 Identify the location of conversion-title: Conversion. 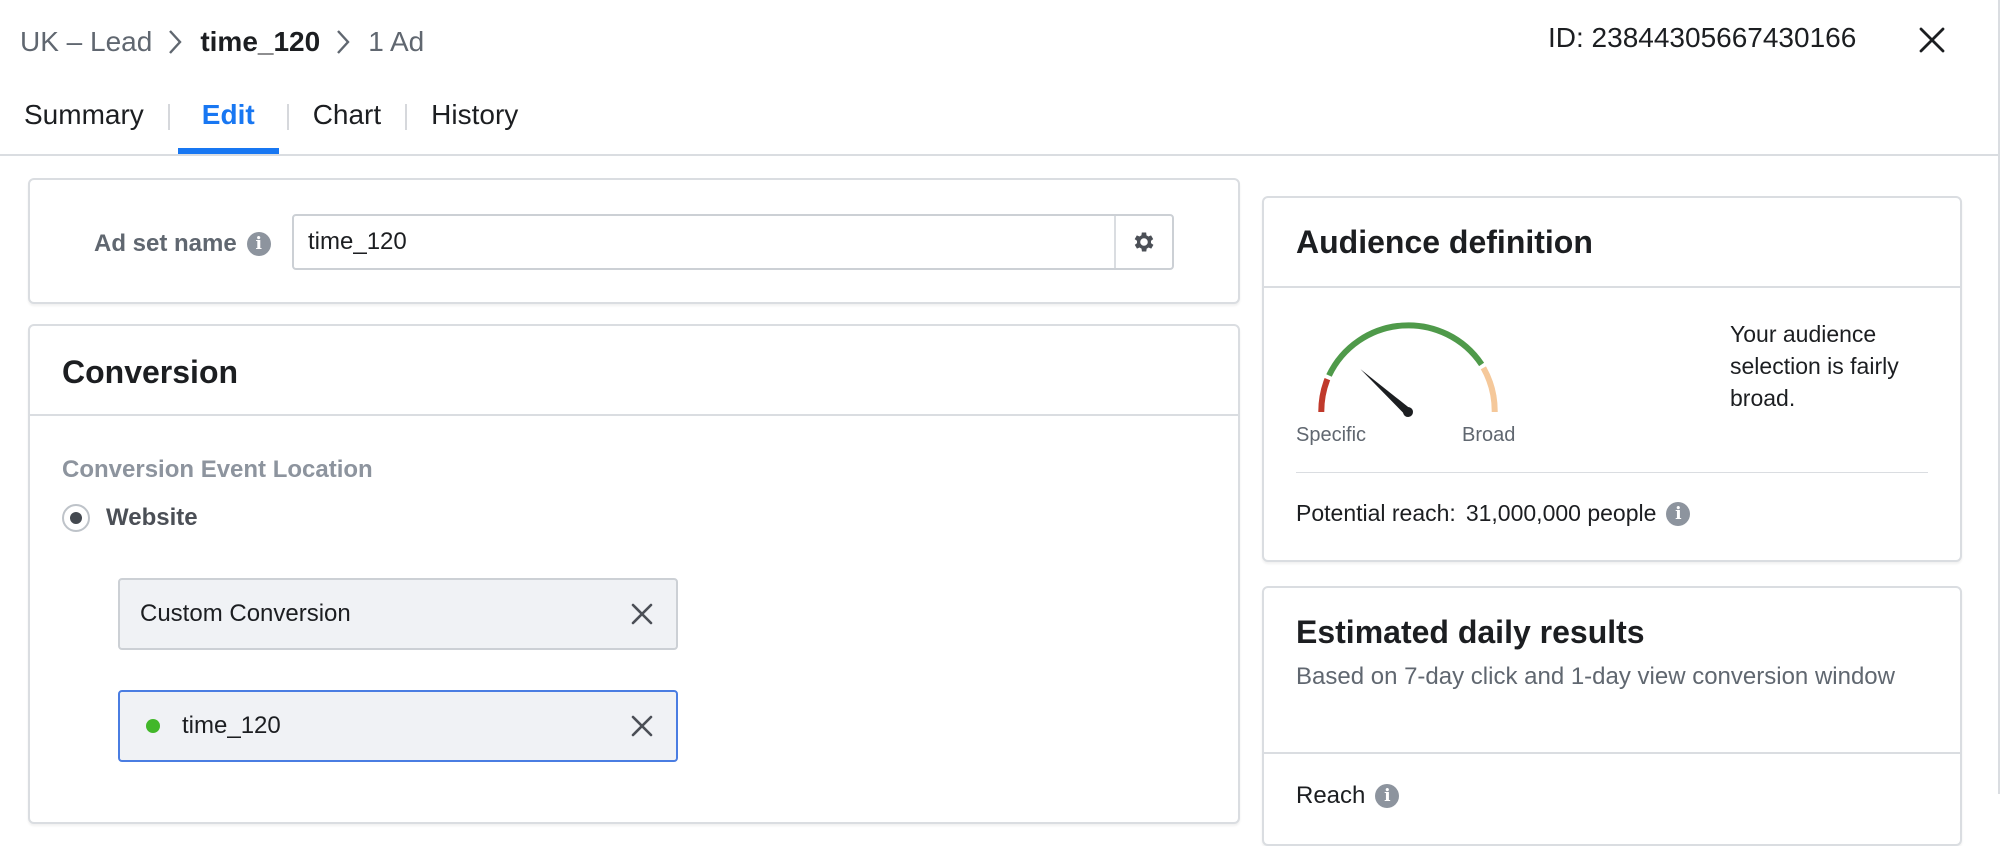
(150, 372).